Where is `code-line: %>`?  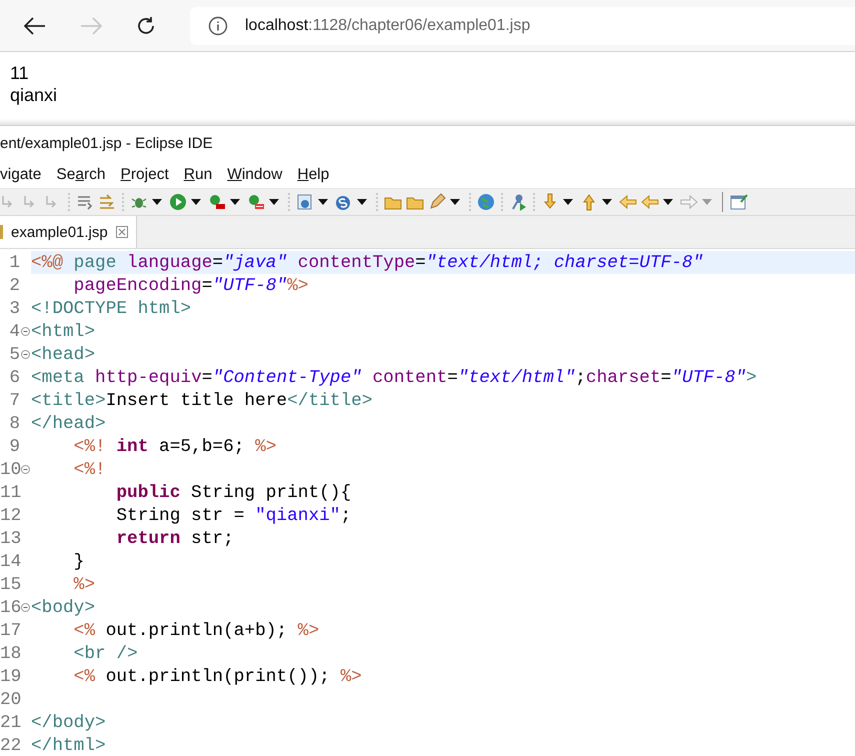 code-line: %> is located at coordinates (84, 584).